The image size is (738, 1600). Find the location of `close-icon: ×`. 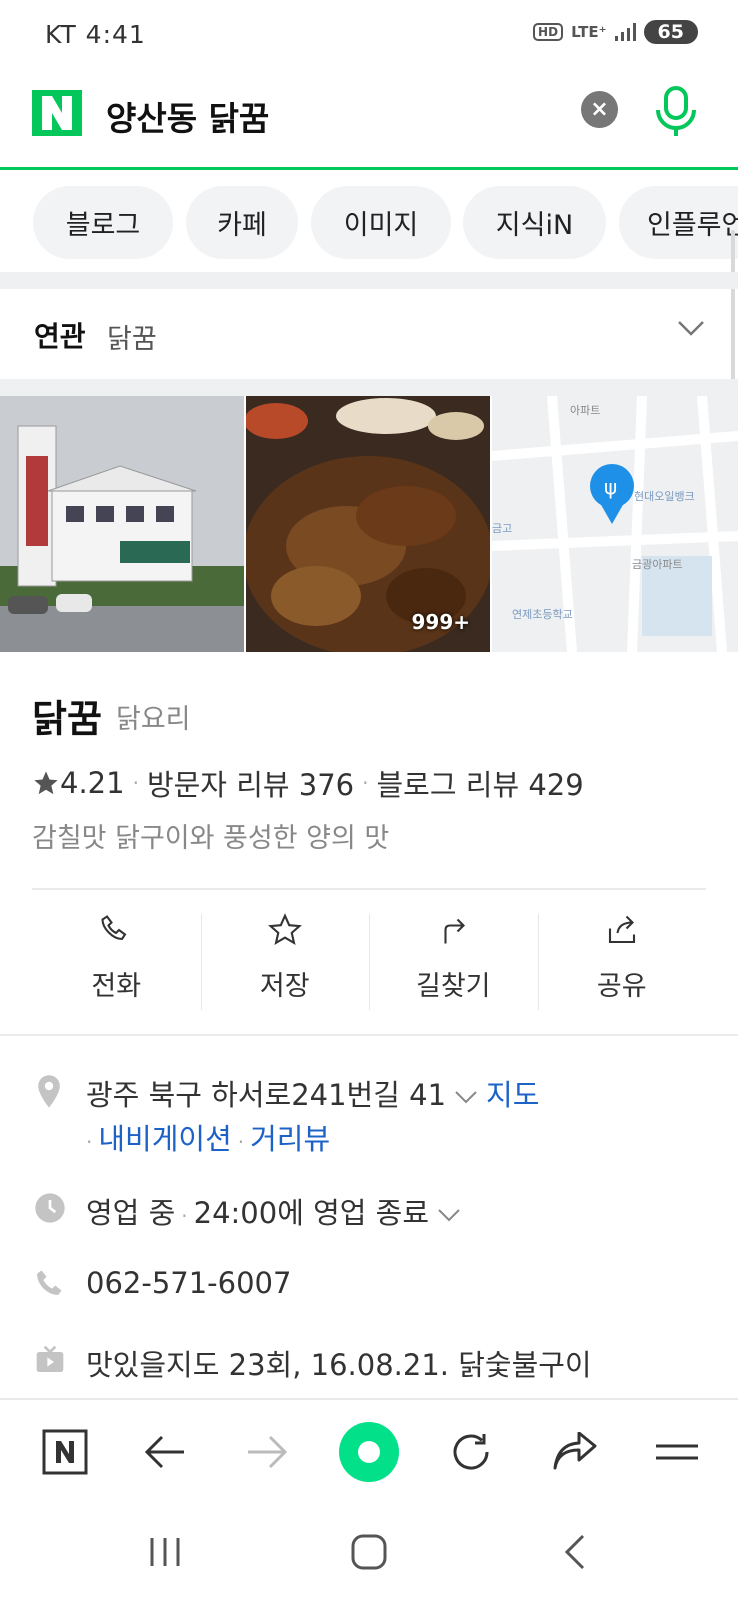

close-icon: × is located at coordinates (599, 109).